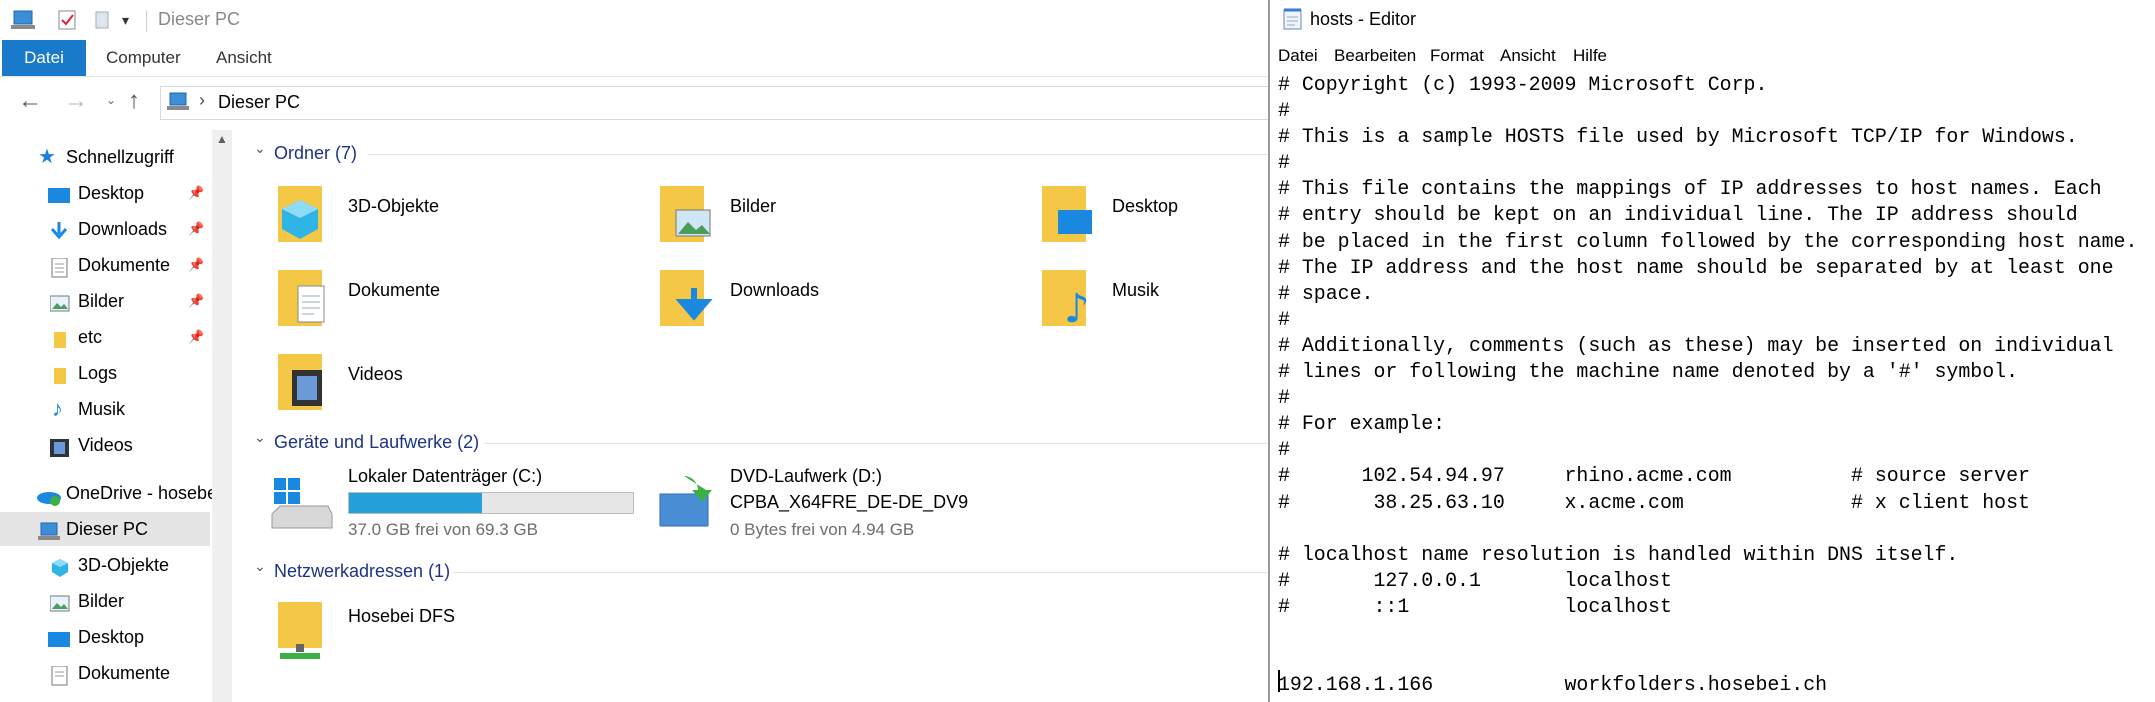 This screenshot has height=702, width=2155. I want to click on new-folder-icon, so click(102, 20).